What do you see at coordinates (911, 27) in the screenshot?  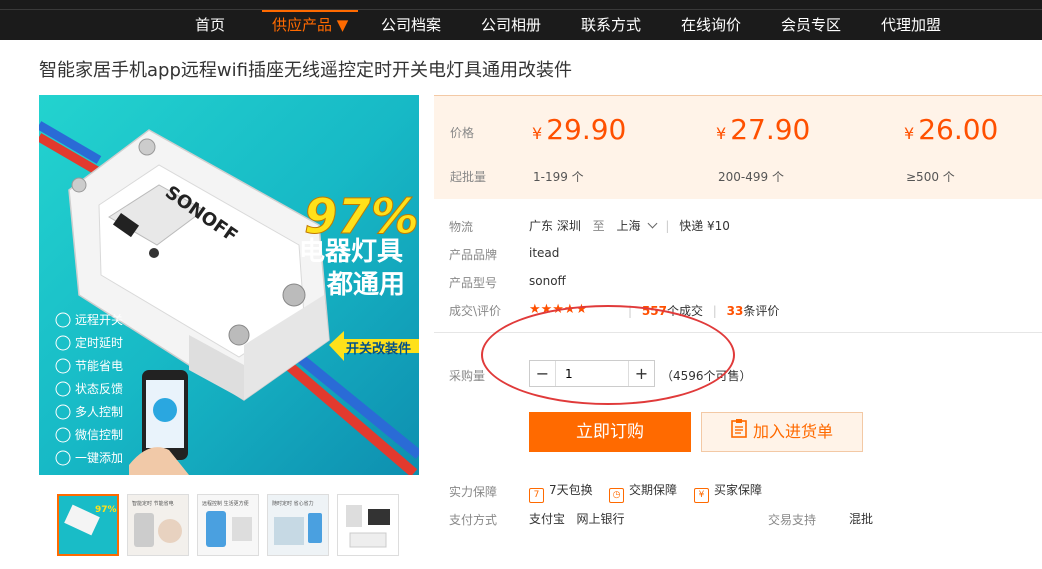 I see `nav-agency: 代理加盟` at bounding box center [911, 27].